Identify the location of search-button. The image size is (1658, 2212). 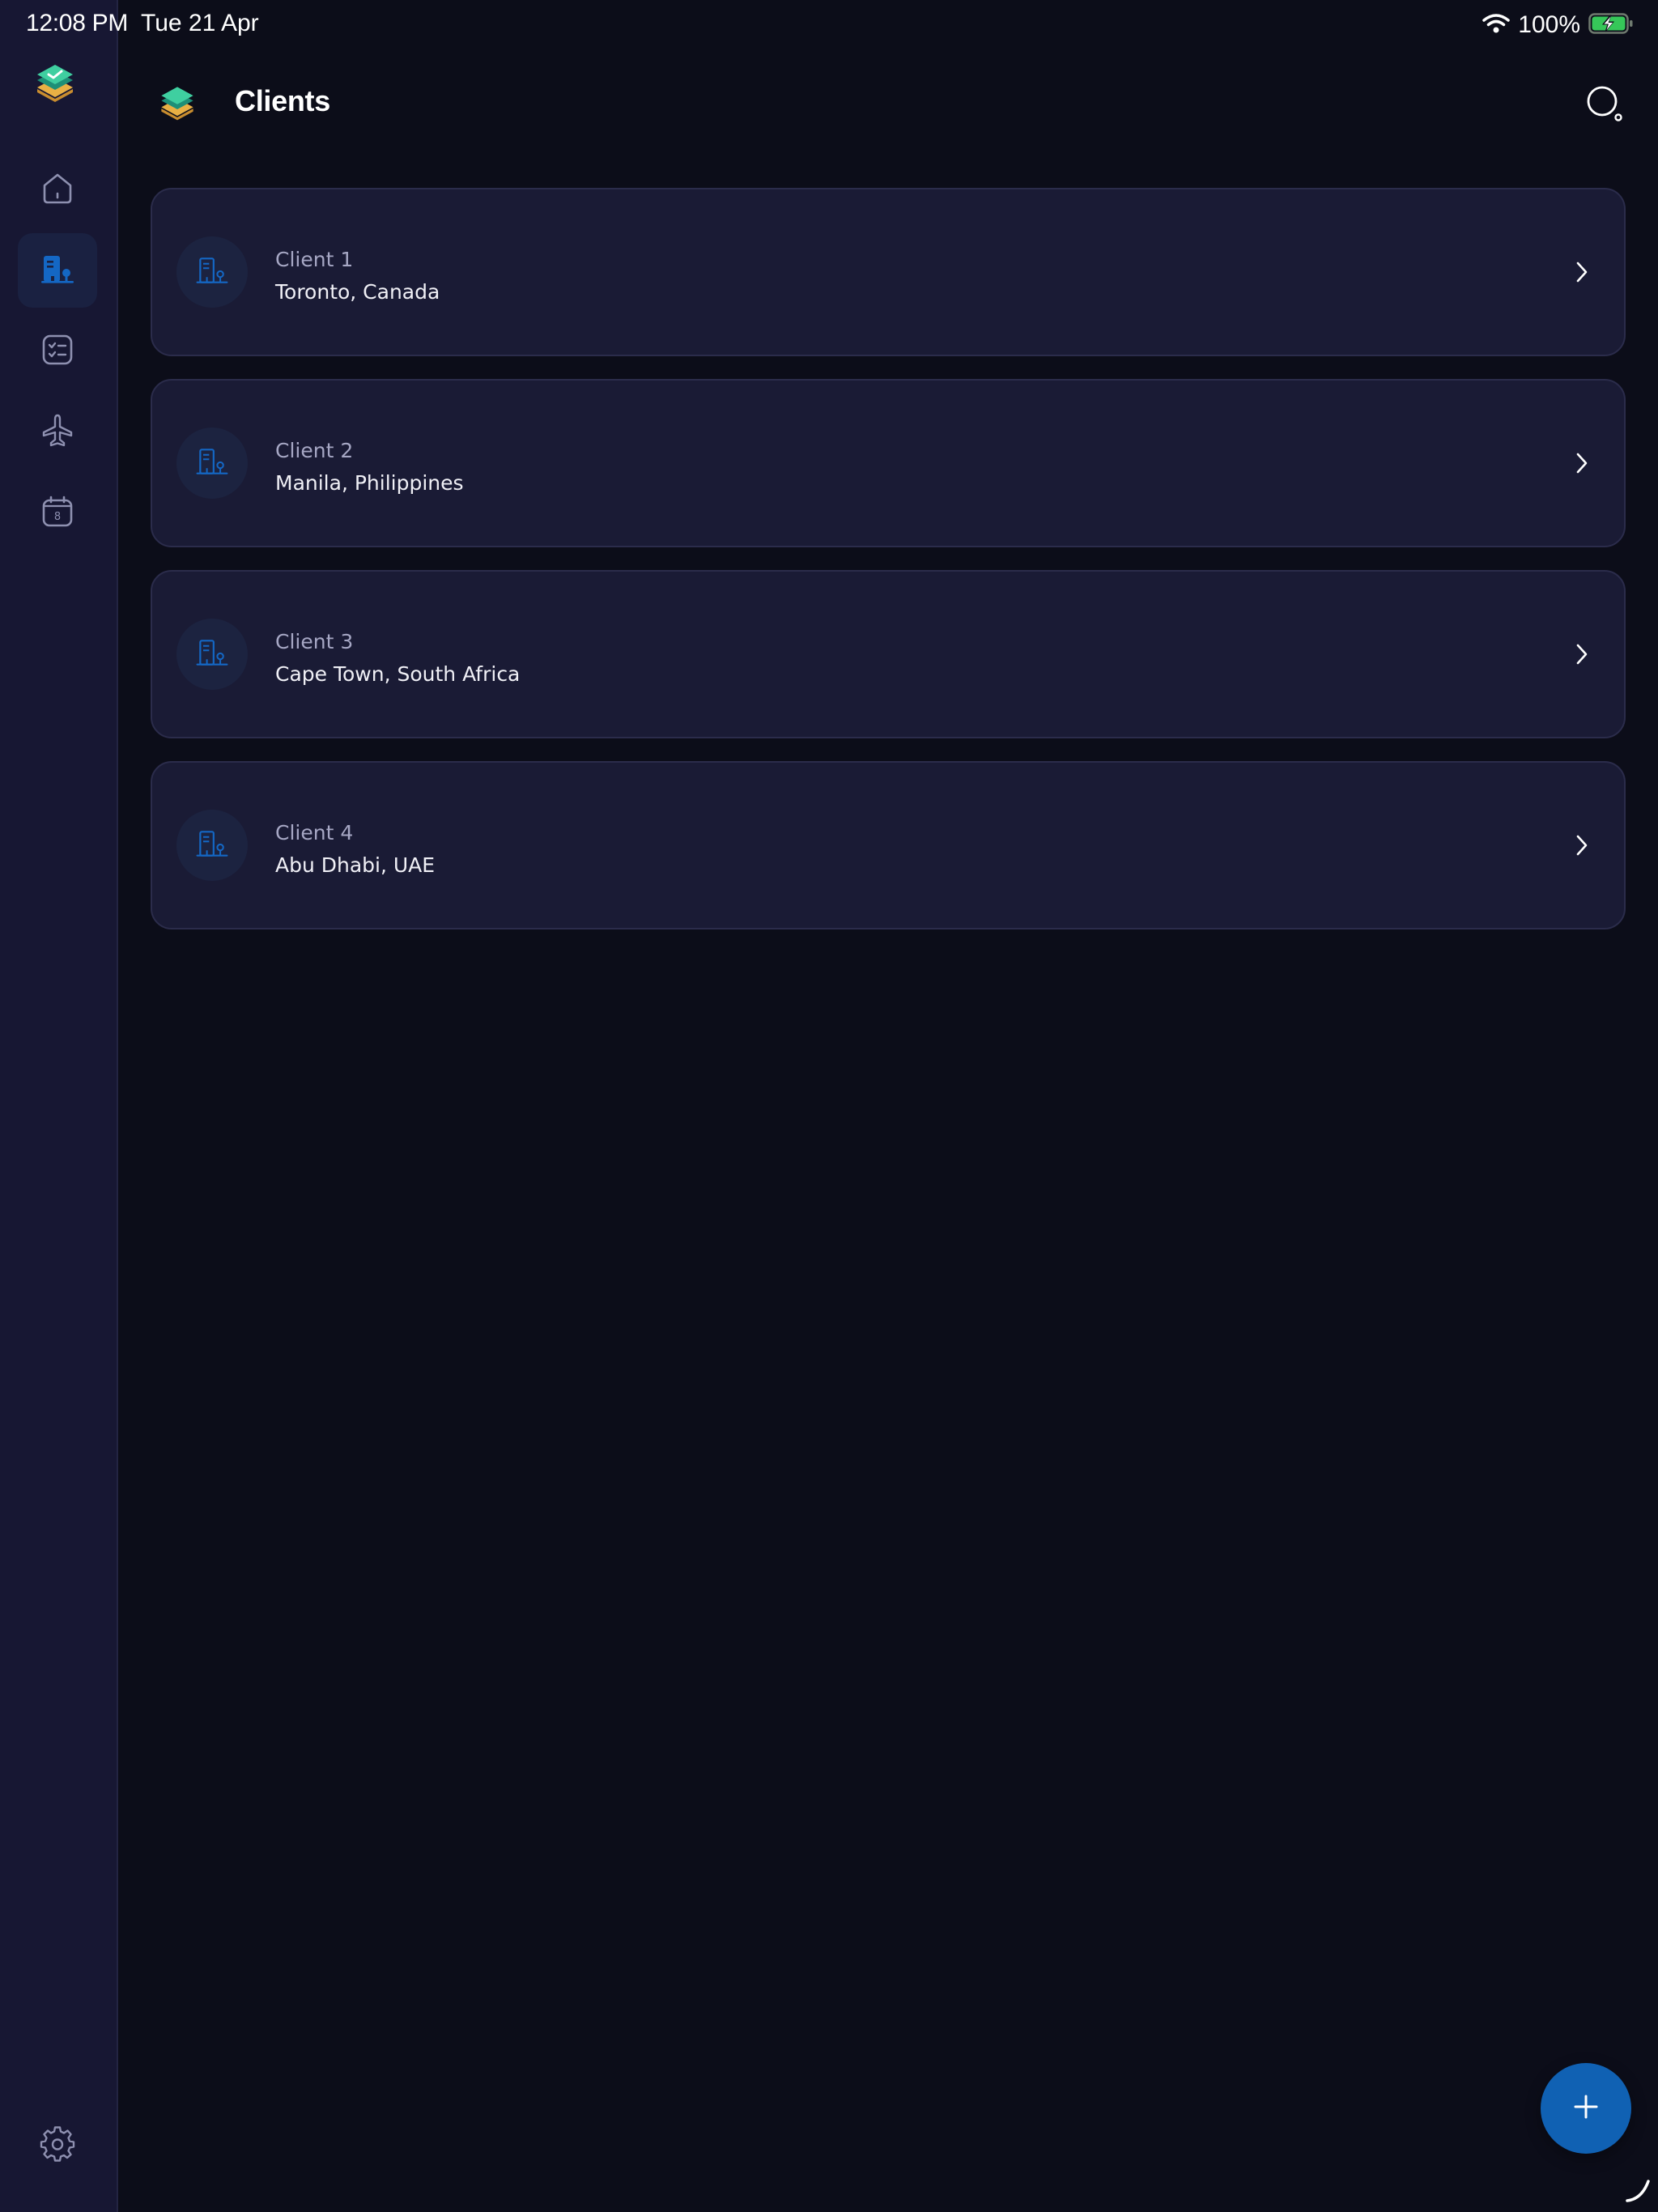
(1605, 105).